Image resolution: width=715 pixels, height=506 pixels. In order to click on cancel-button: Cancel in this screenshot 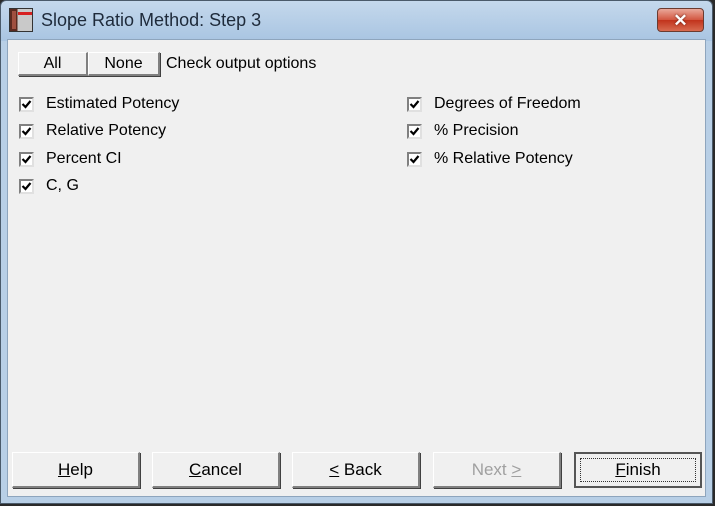, I will do `click(216, 470)`.